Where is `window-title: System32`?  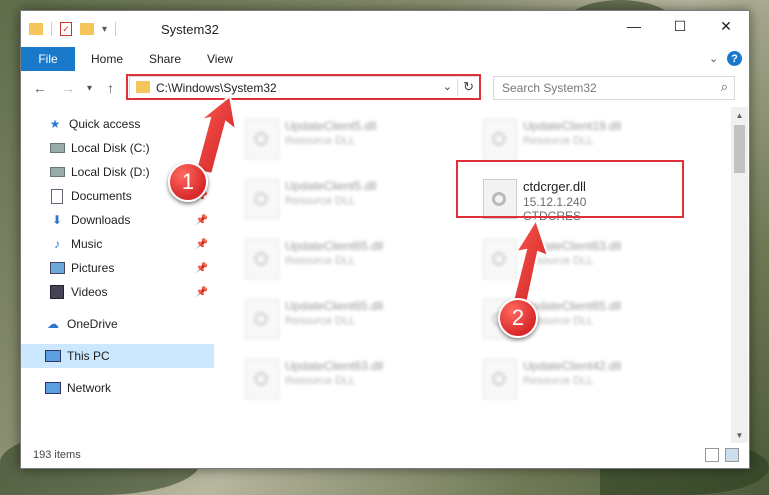 window-title: System32 is located at coordinates (190, 29).